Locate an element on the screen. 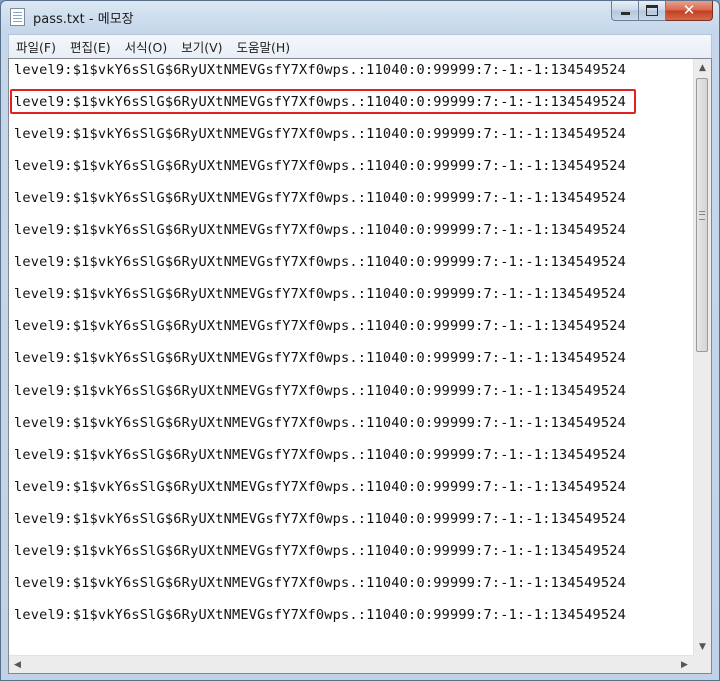 The height and width of the screenshot is (681, 720). scroll-left-button: ◀ is located at coordinates (17, 664).